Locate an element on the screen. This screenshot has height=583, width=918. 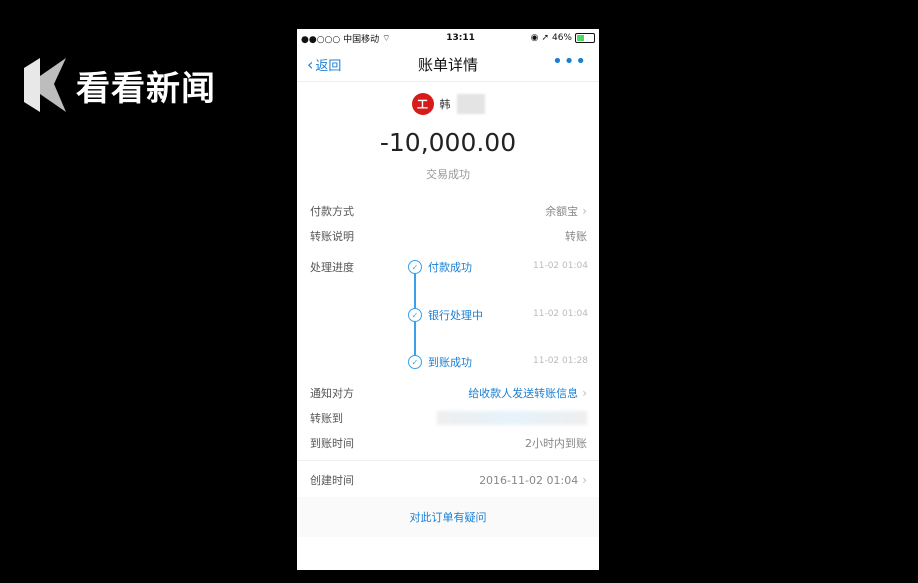
page-title: 账单详情 is located at coordinates (447, 64).